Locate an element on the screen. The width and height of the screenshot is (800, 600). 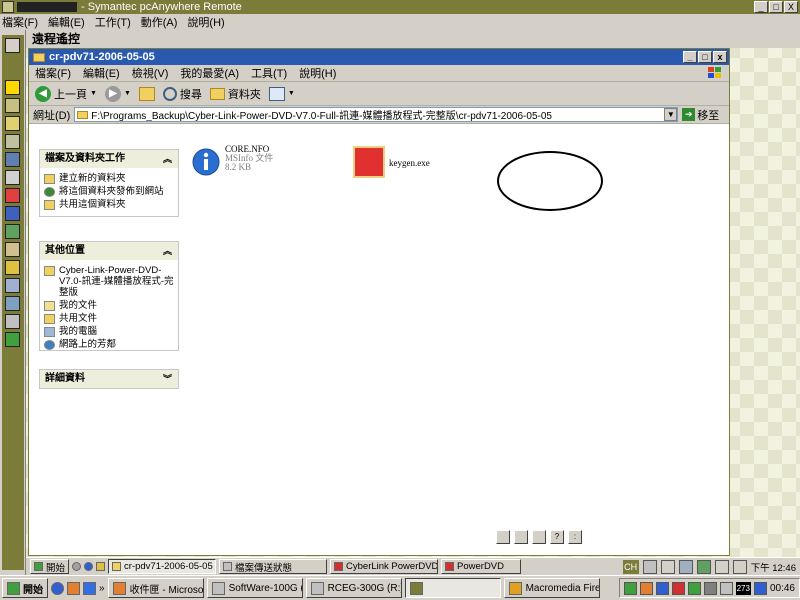
views-button: ▼ is located at coordinates (282, 94).